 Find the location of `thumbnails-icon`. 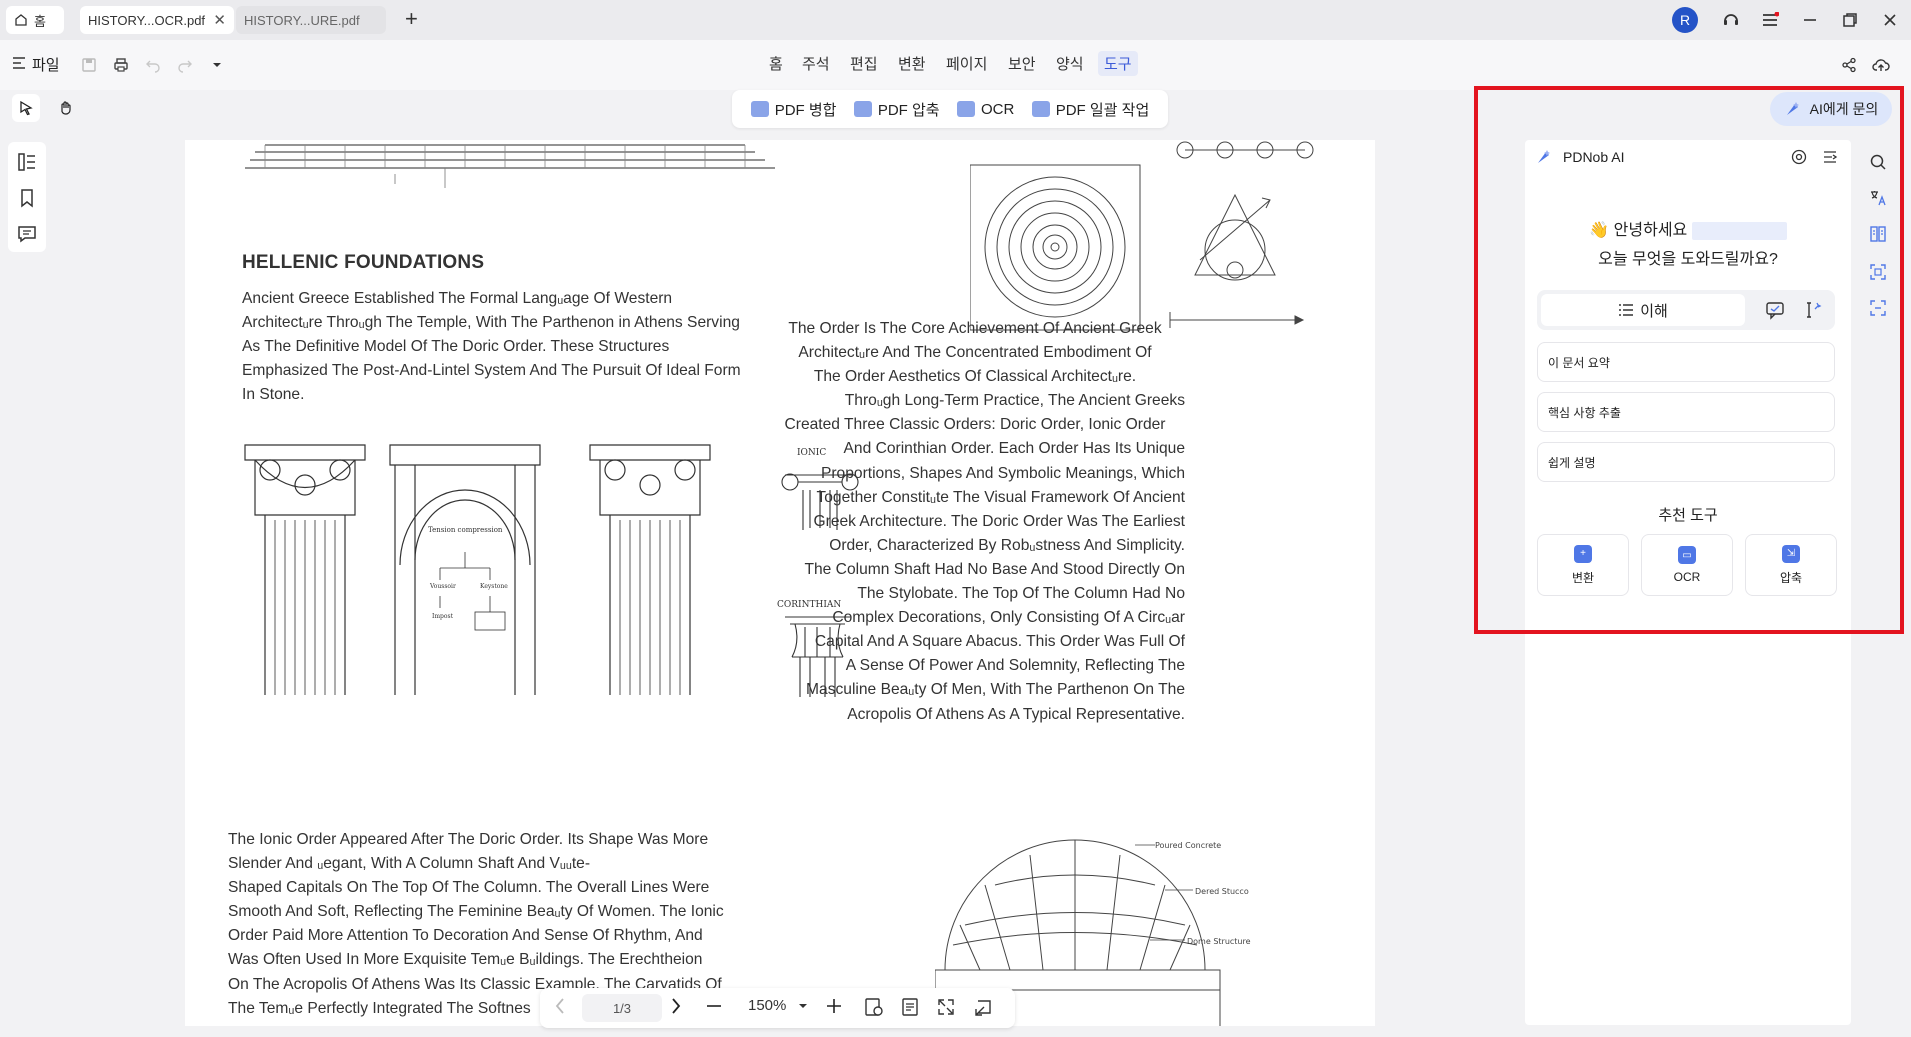

thumbnails-icon is located at coordinates (27, 162).